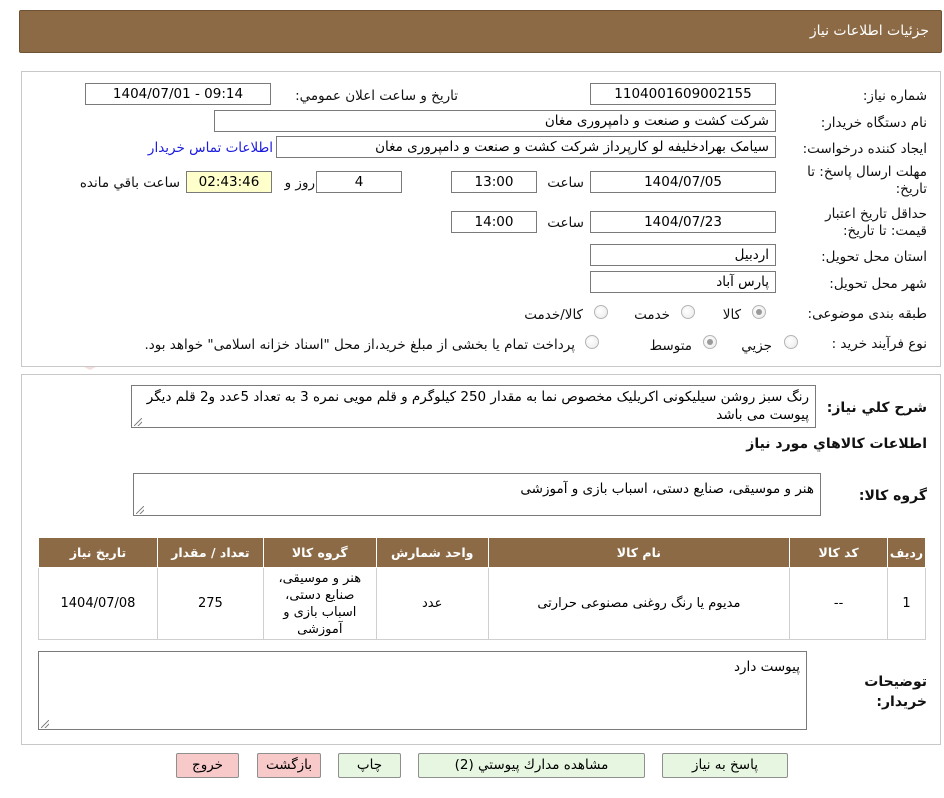 The image size is (944, 798). I want to click on buyer-notes-textarea: پیوست دارد, so click(422, 690).